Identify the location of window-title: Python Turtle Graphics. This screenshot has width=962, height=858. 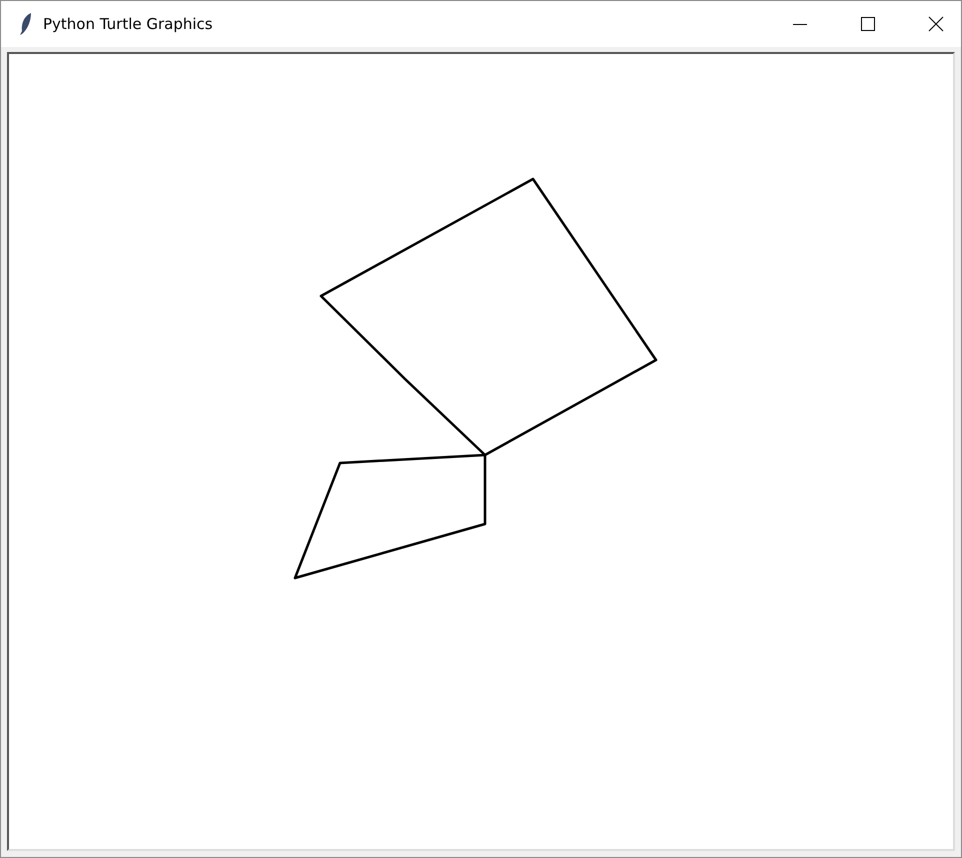
(128, 24).